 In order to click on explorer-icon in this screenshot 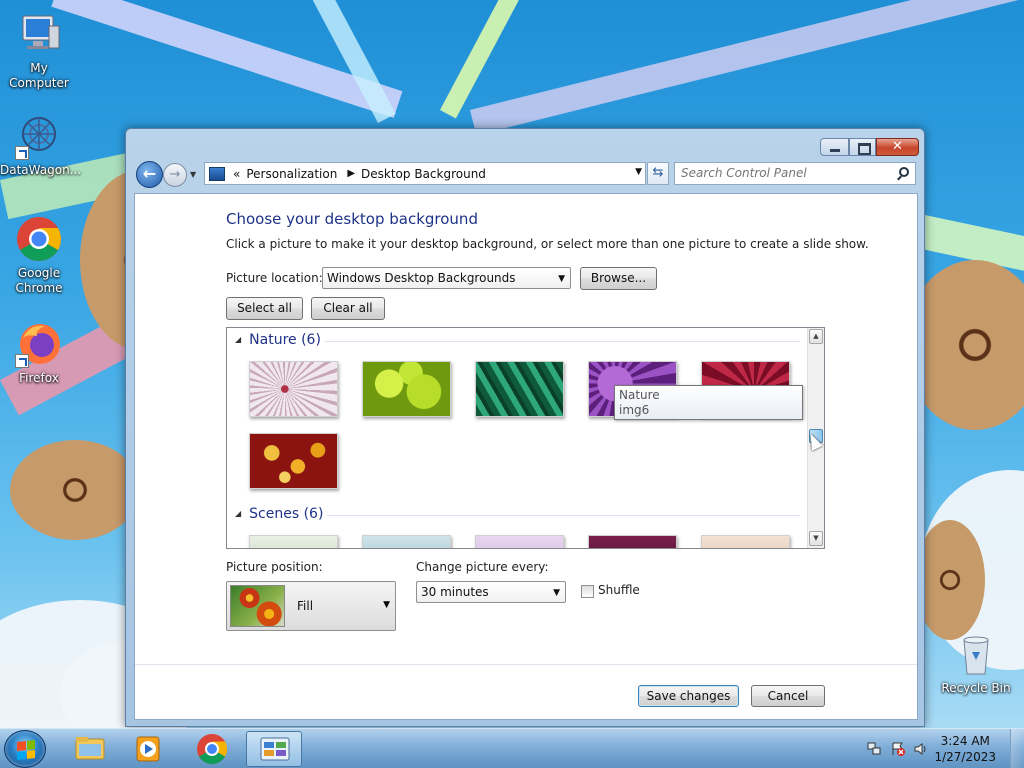, I will do `click(90, 748)`.